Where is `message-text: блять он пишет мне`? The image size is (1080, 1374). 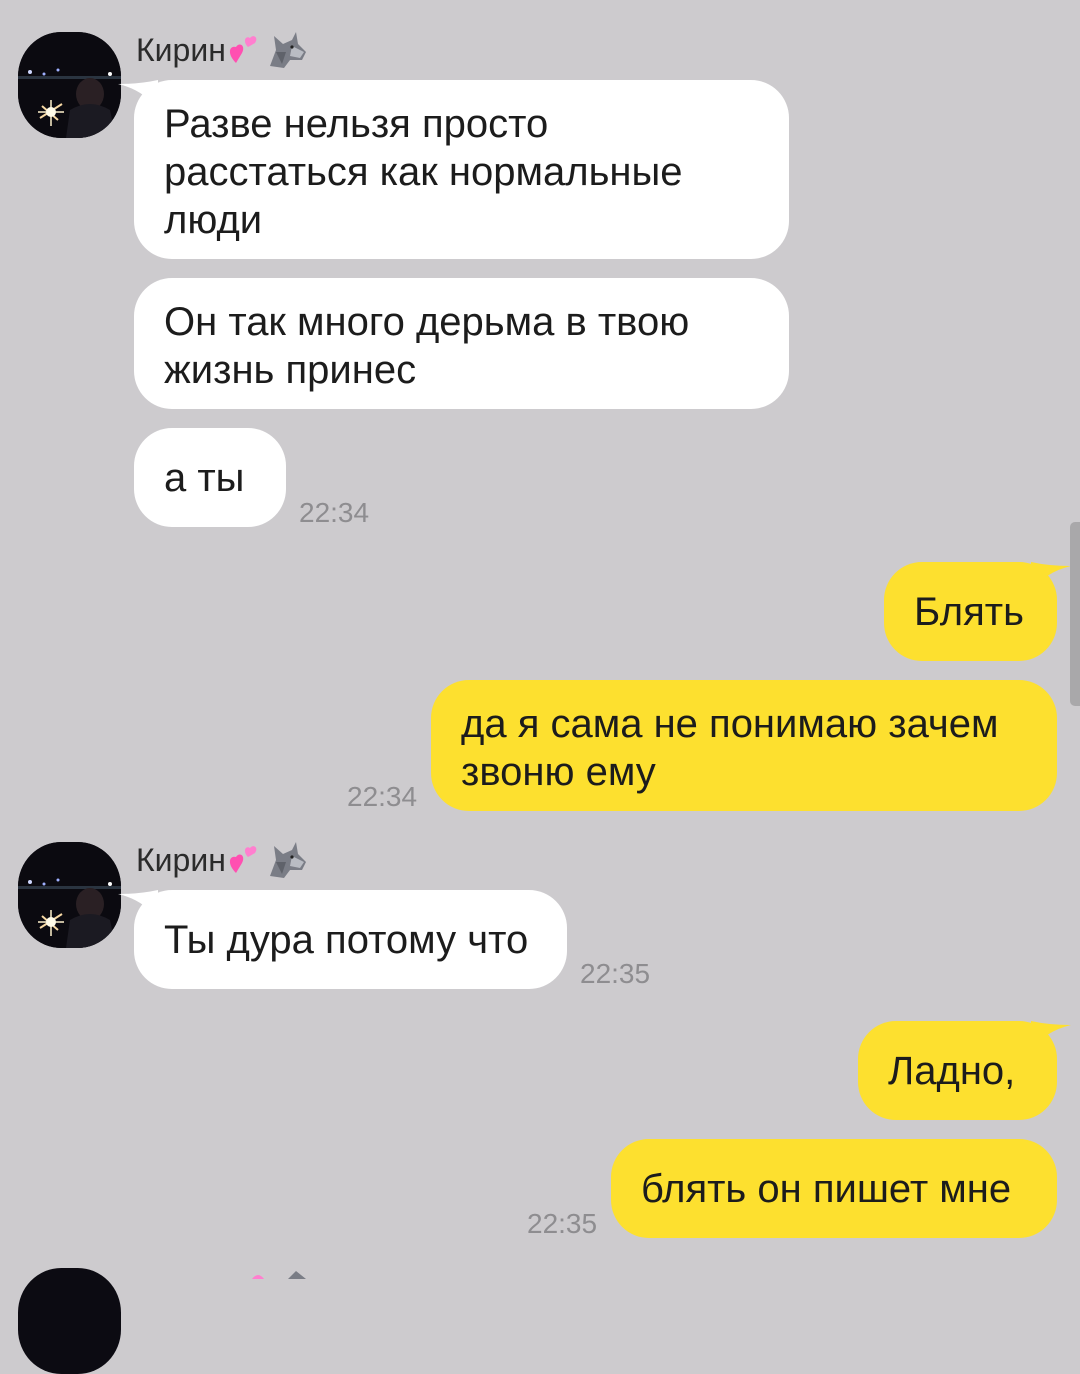 message-text: блять он пишет мне is located at coordinates (826, 1189).